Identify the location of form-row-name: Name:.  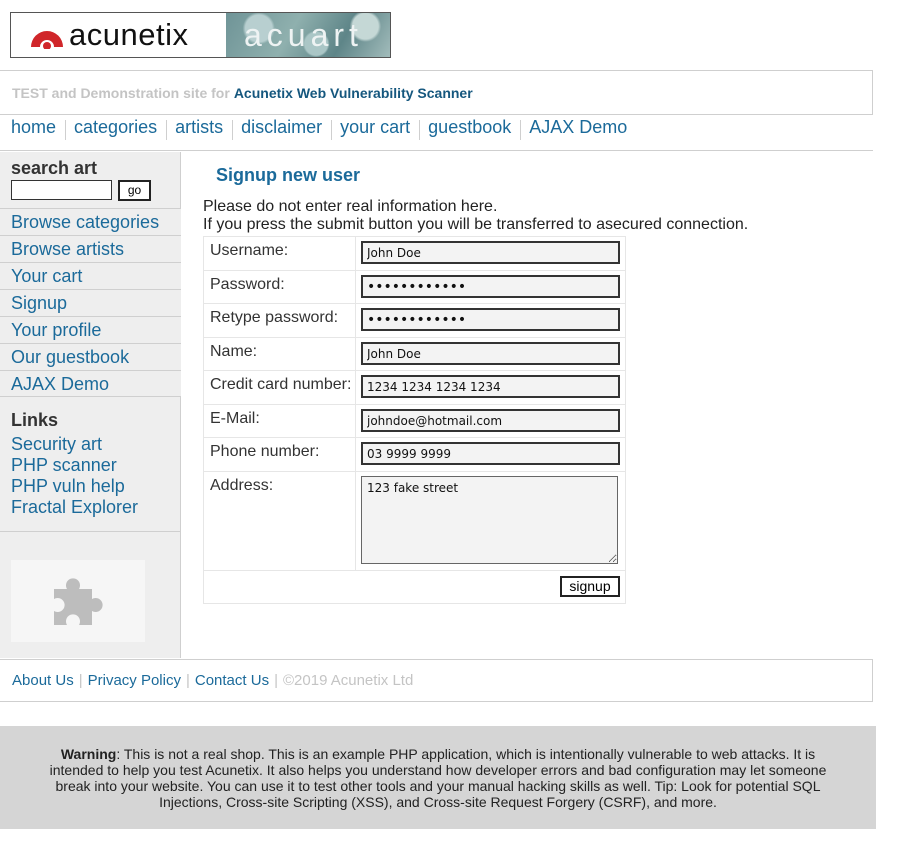
(414, 354).